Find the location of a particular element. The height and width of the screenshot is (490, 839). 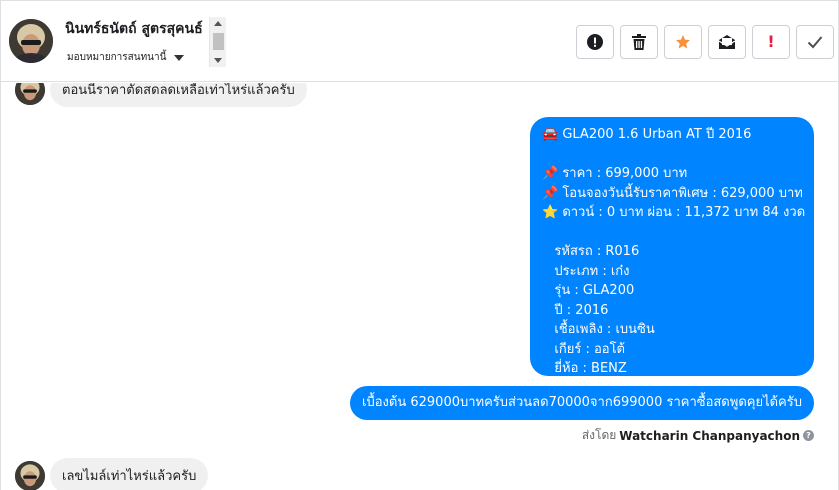

caret-down-icon is located at coordinates (179, 57).